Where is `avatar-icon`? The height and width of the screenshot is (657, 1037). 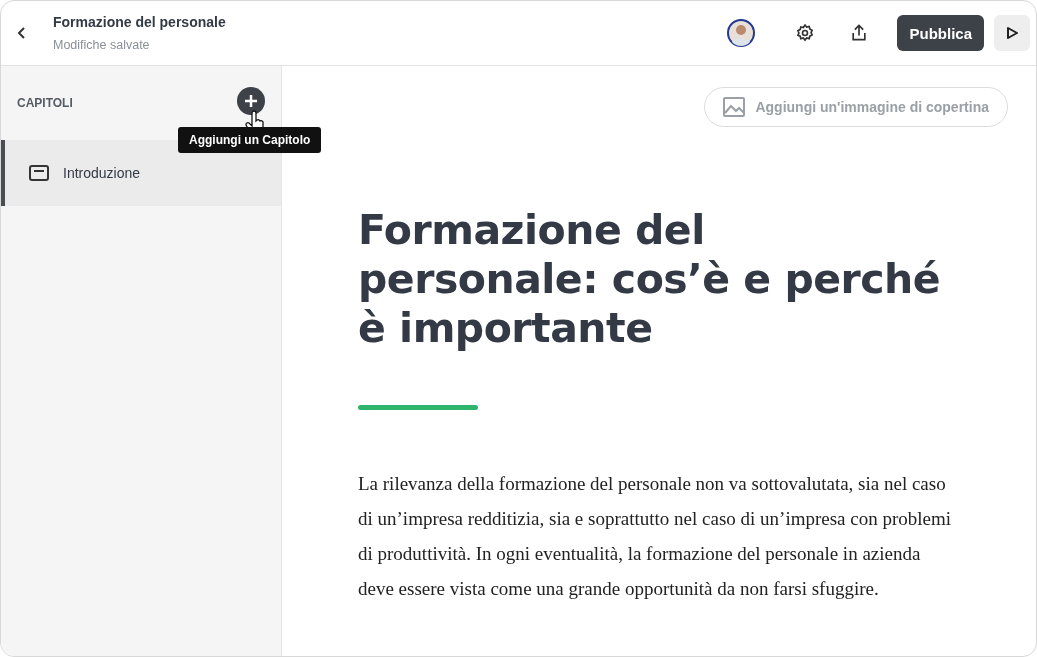 avatar-icon is located at coordinates (741, 33).